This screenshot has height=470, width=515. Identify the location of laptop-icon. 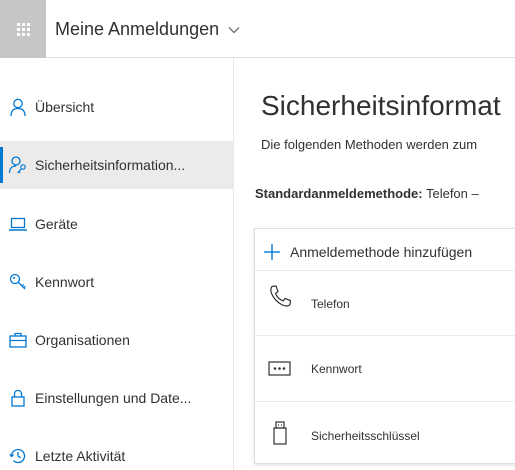
(18, 224).